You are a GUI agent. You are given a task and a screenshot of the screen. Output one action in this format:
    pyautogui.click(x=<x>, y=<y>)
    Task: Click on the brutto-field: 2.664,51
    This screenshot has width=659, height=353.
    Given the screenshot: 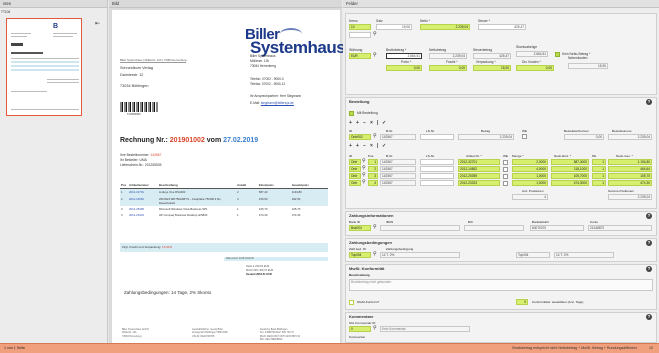 What is the action you would take?
    pyautogui.click(x=404, y=56)
    